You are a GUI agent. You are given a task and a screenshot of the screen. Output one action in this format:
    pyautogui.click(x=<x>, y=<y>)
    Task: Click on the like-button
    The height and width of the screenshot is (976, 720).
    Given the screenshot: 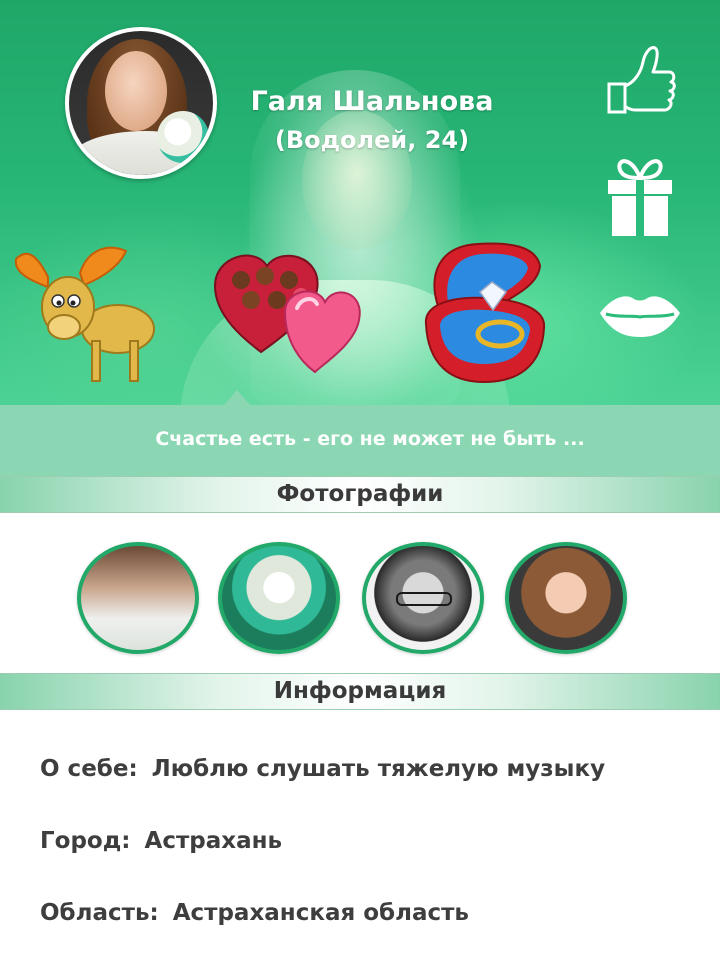 What is the action you would take?
    pyautogui.click(x=641, y=80)
    